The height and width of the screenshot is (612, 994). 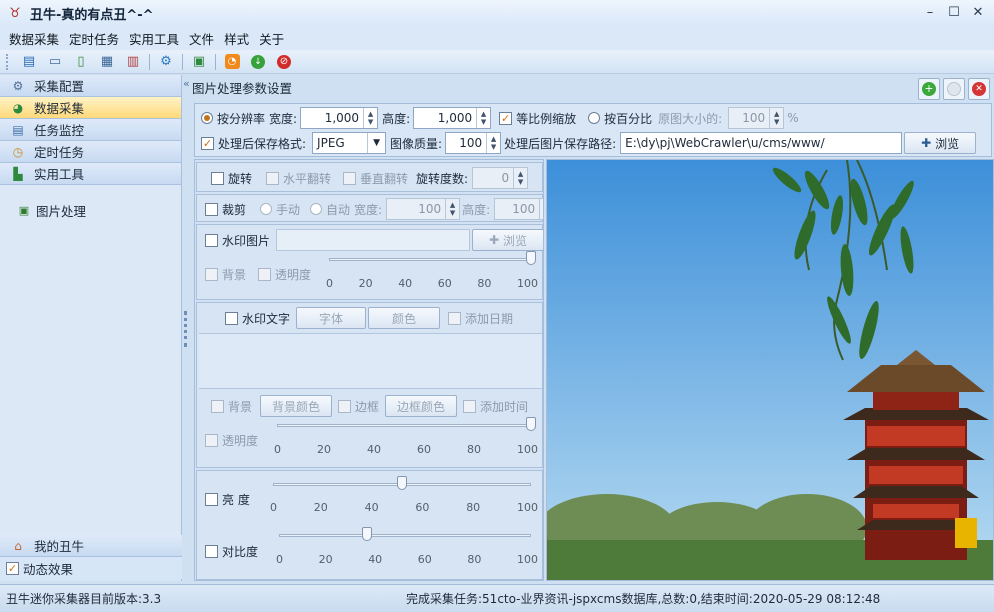 I want to click on dynamic-effects-toggle: ✓ 动态效果, so click(x=91, y=568).